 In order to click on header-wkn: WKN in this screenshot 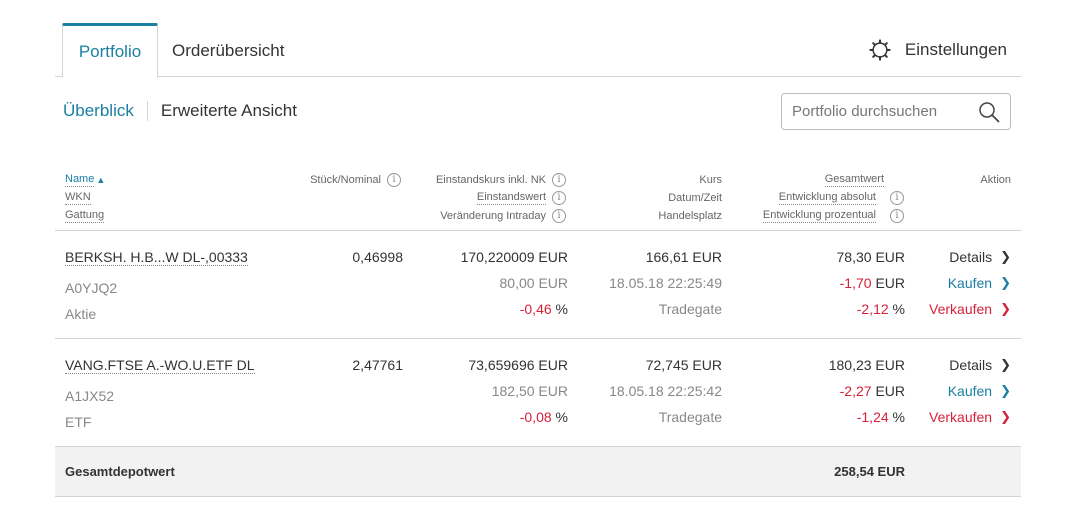, I will do `click(78, 198)`.